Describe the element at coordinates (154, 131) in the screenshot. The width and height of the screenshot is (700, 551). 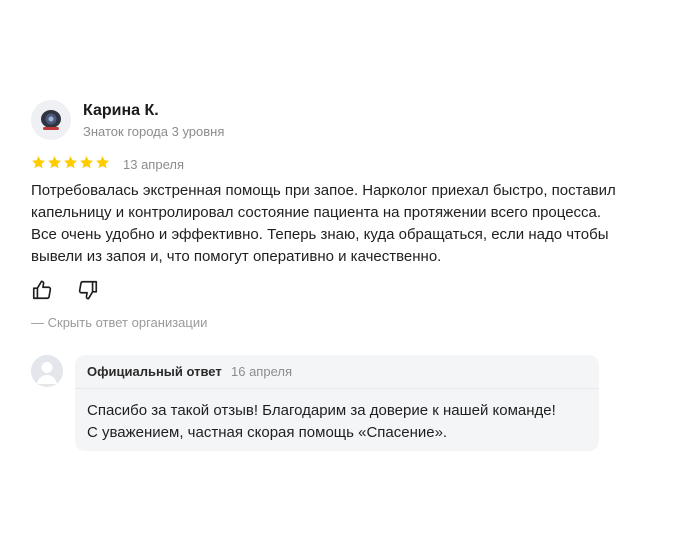
I see `author-level: Знаток города 3 уровня` at that location.